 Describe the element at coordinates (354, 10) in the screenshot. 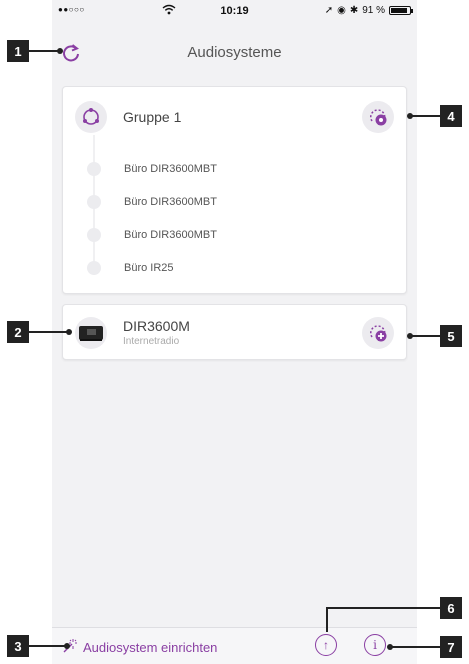

I see `bluetooth-icon: ✱` at that location.